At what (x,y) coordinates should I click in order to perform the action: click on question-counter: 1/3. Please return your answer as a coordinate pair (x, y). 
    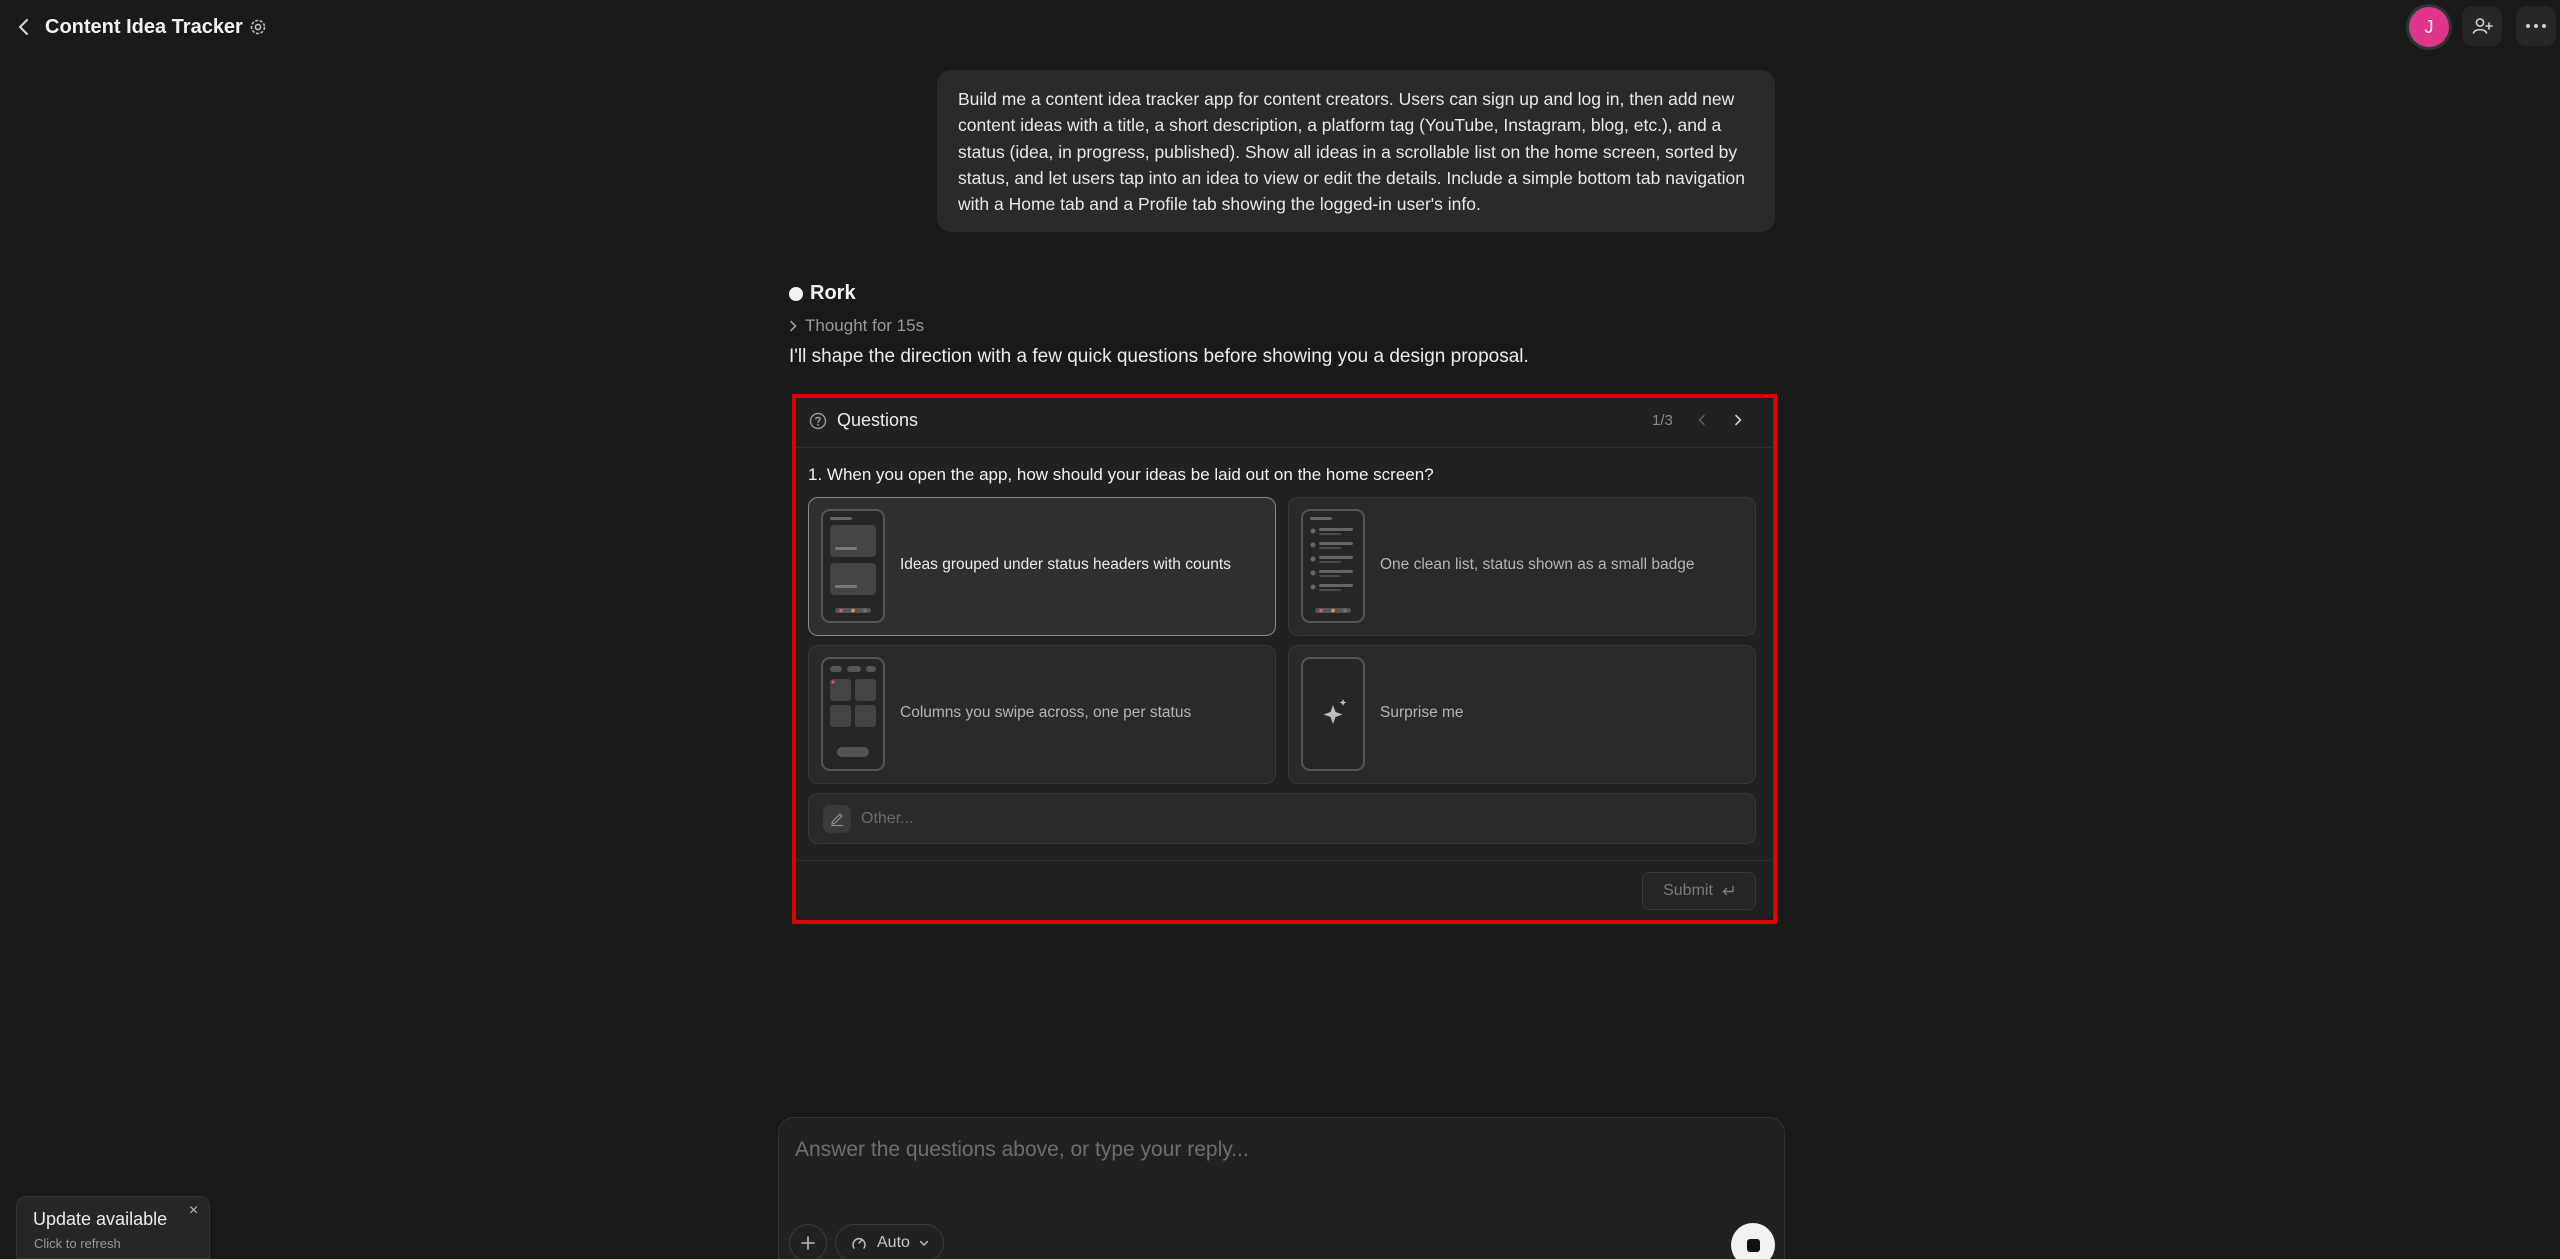
    Looking at the image, I should click on (1662, 420).